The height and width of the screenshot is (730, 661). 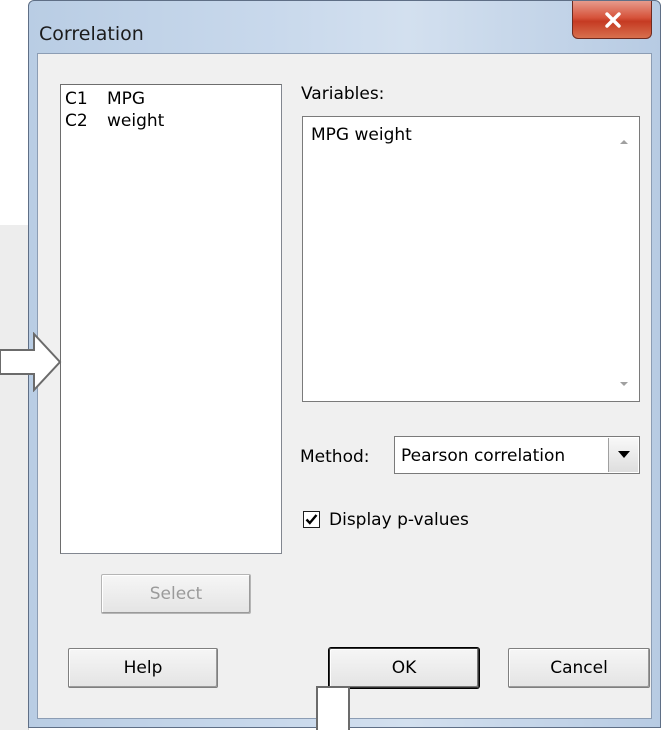 What do you see at coordinates (14, 477) in the screenshot?
I see `background-window-edge` at bounding box center [14, 477].